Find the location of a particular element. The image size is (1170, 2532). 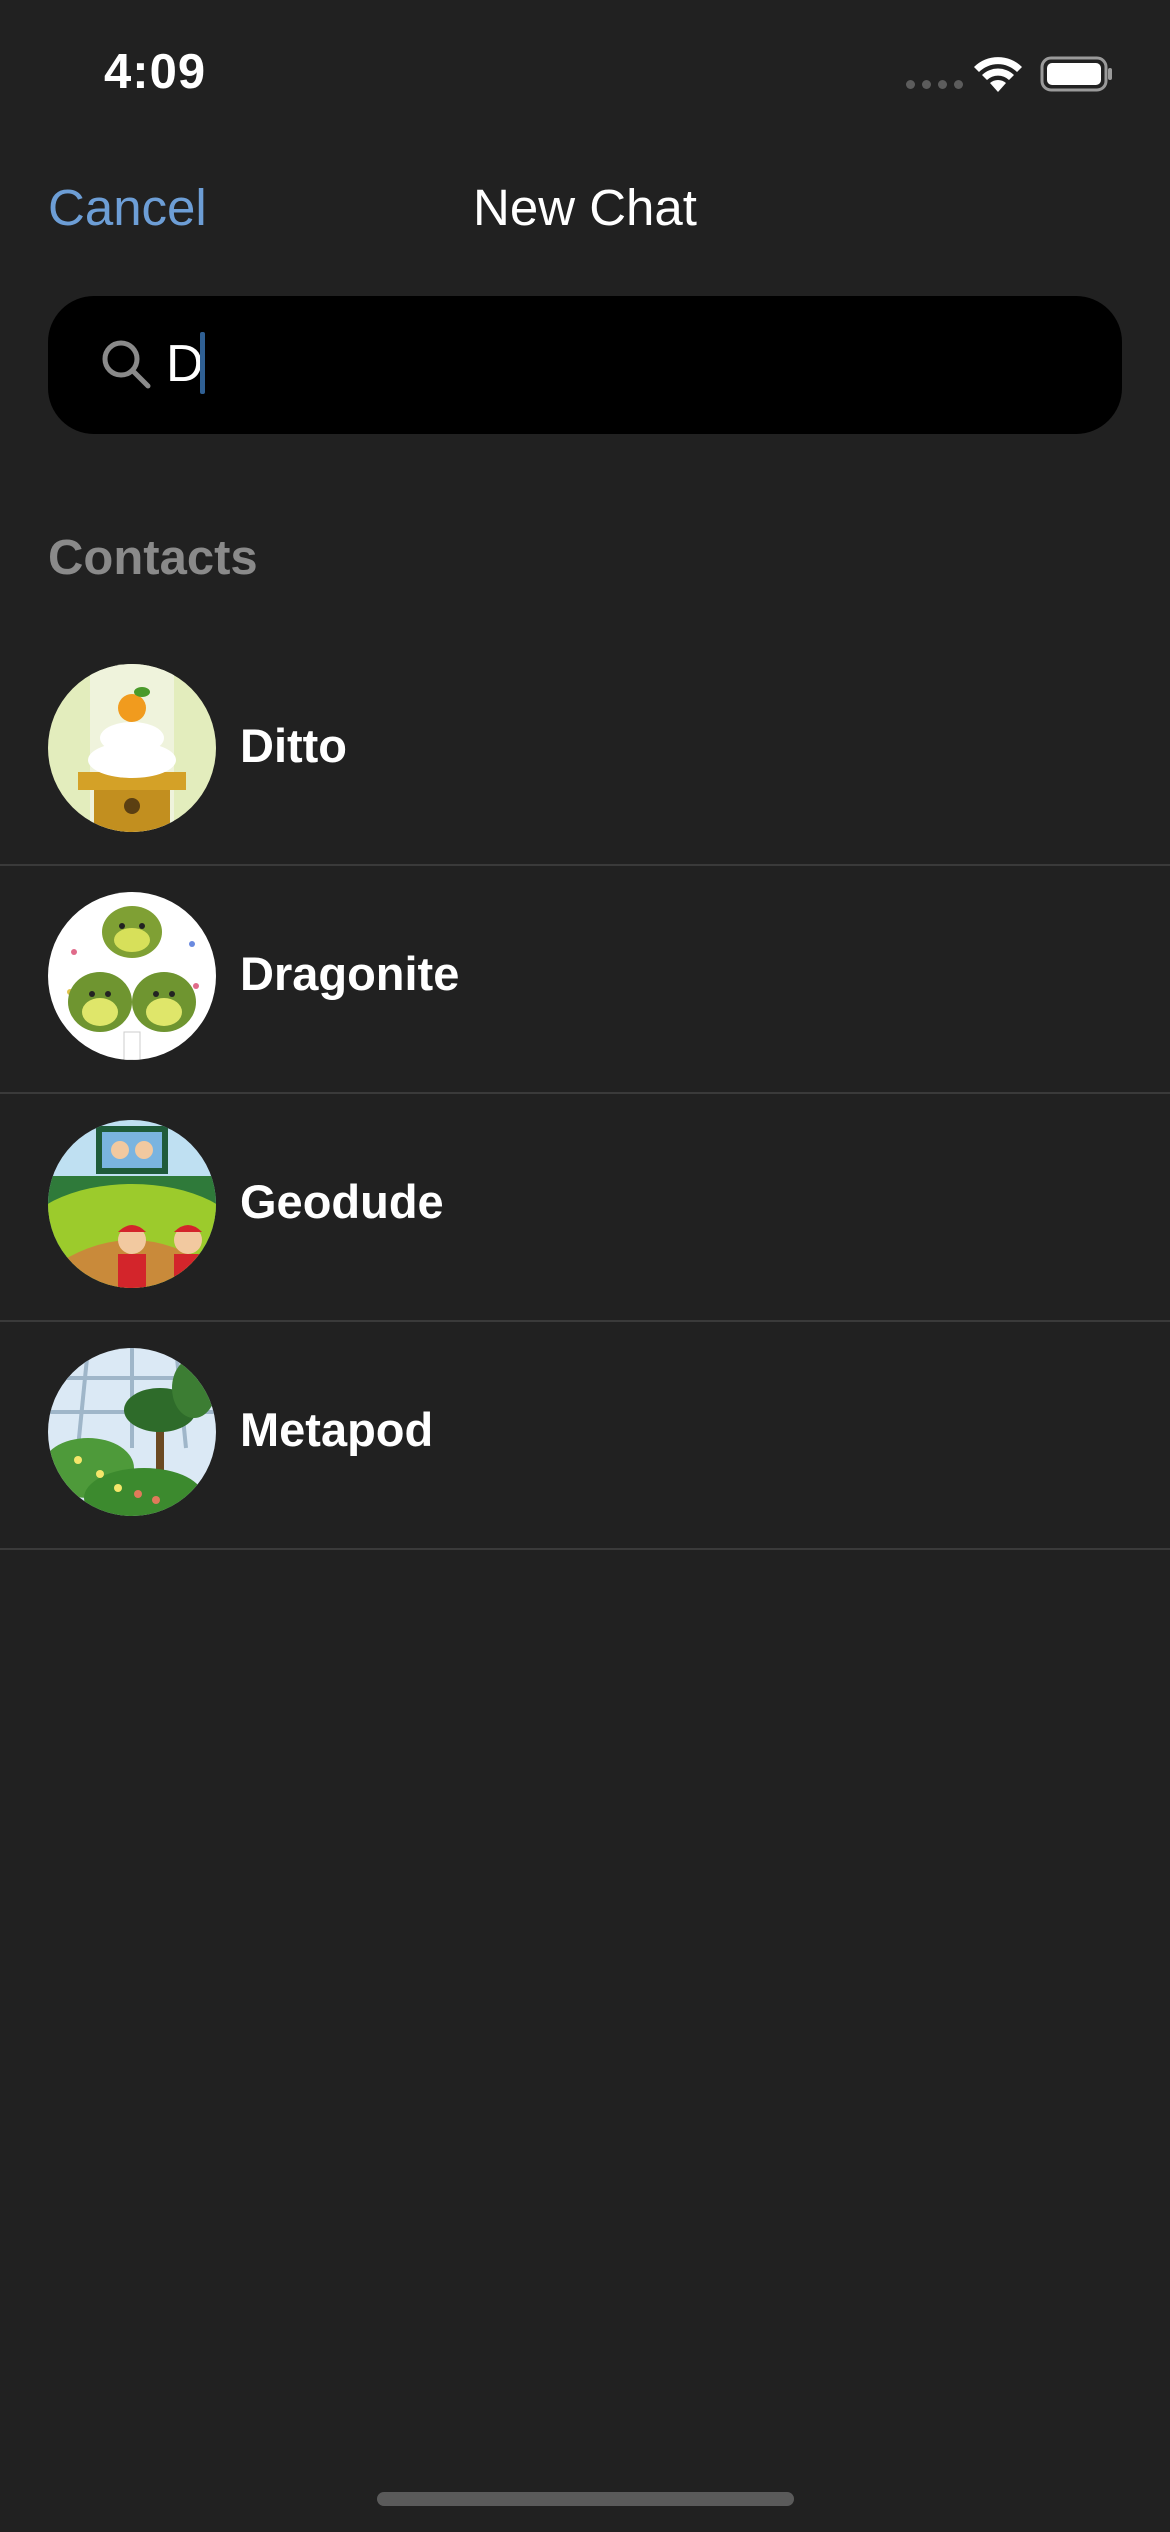

kagami-mochi-avatar is located at coordinates (132, 748).